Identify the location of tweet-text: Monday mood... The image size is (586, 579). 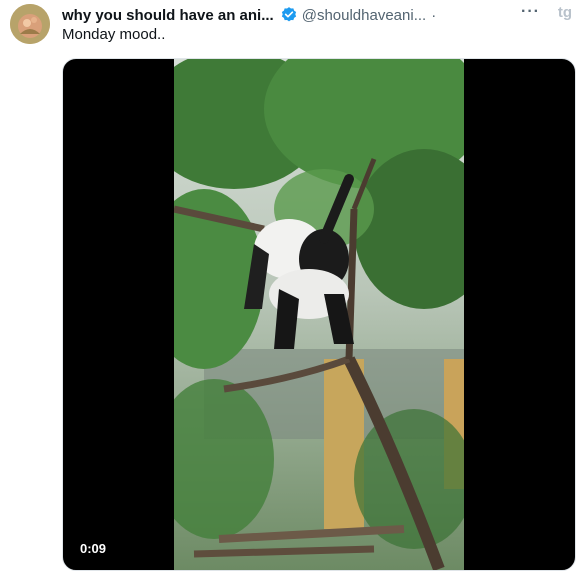
(114, 34).